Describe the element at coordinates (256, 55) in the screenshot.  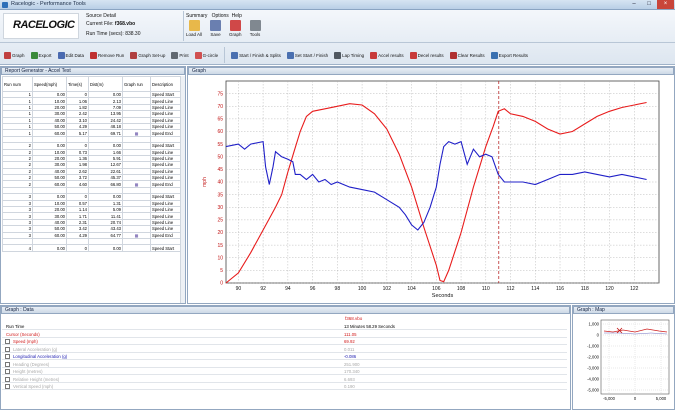
I see `start-finish-splits-button: Start / Finish & Splits` at that location.